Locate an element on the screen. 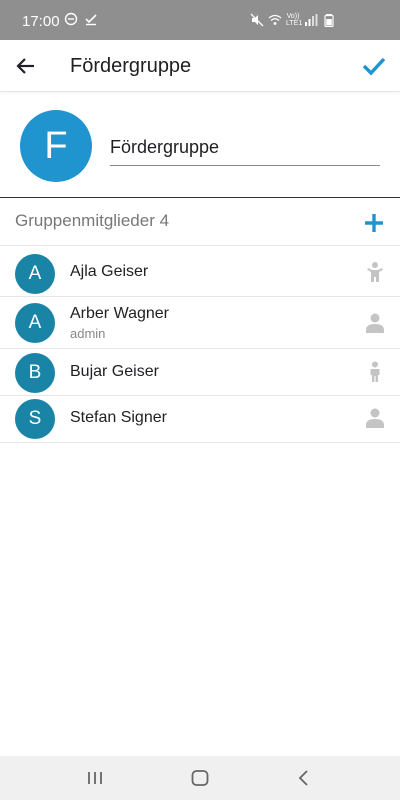  network-label-top: Vo)) is located at coordinates (293, 16).